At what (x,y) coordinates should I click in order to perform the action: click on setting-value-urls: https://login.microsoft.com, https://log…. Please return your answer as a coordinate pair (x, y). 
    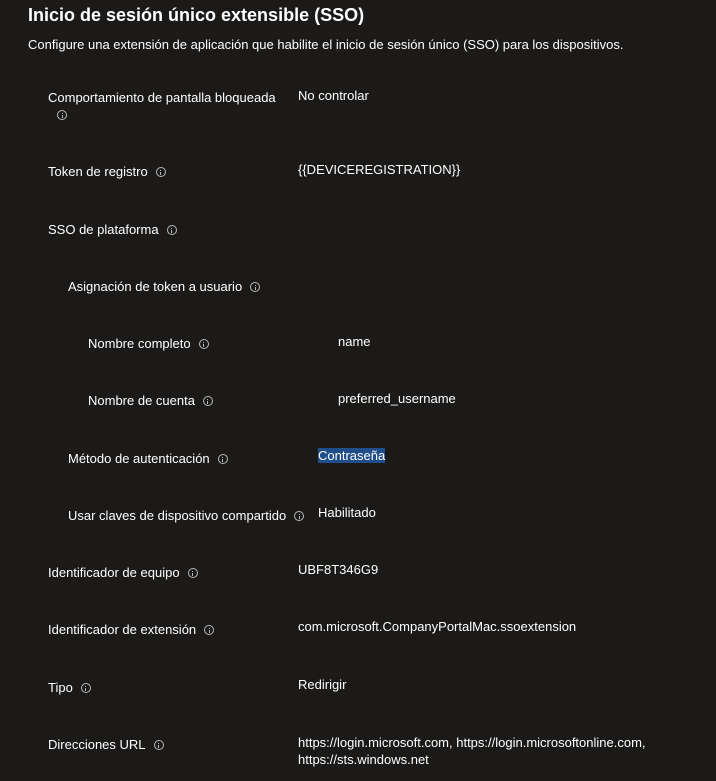
    Looking at the image, I should click on (472, 751).